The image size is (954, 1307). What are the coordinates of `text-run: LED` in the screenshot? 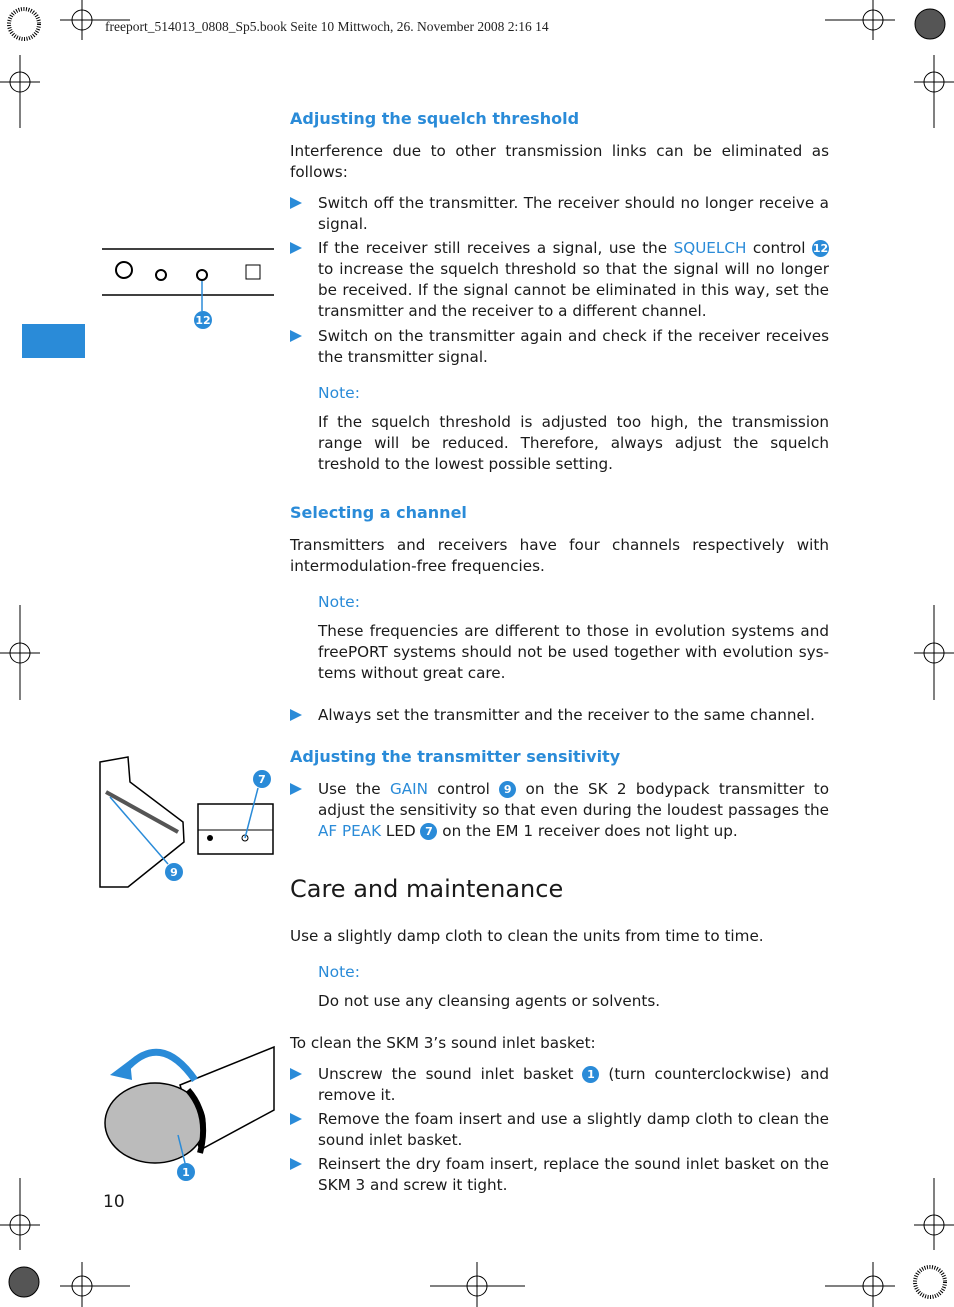 It's located at (401, 831).